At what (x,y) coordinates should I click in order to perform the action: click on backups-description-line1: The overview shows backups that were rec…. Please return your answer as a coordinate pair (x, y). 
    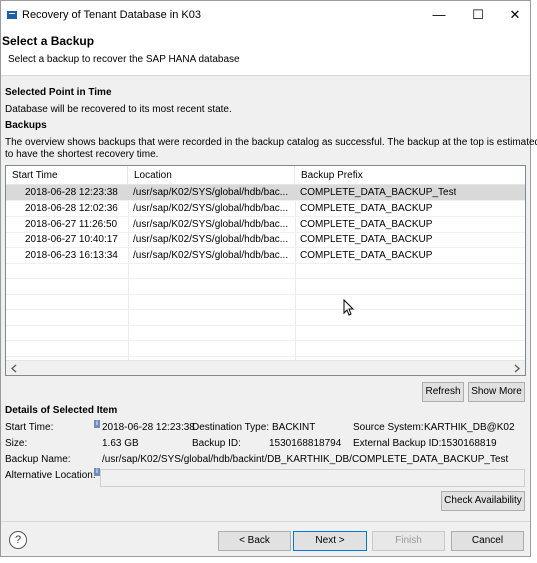
    Looking at the image, I should click on (271, 142).